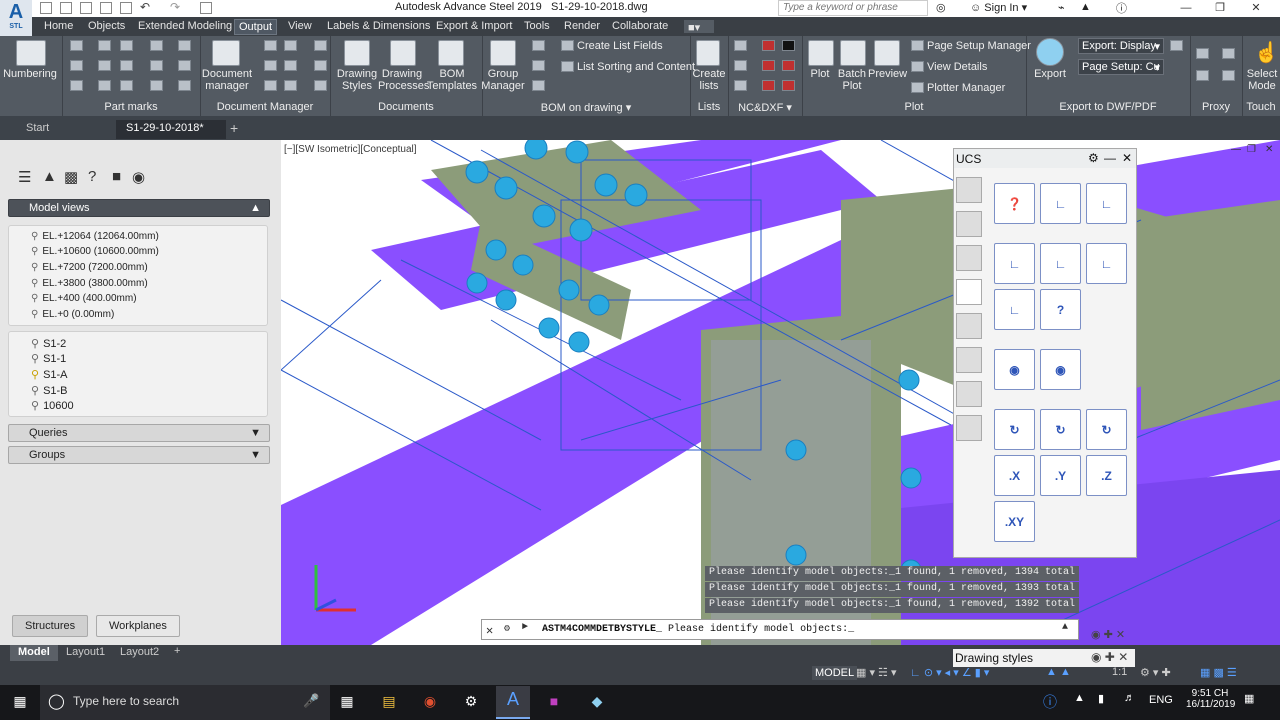 This screenshot has width=1280, height=720. Describe the element at coordinates (969, 292) in the screenshot. I see `ucs-icon` at that location.